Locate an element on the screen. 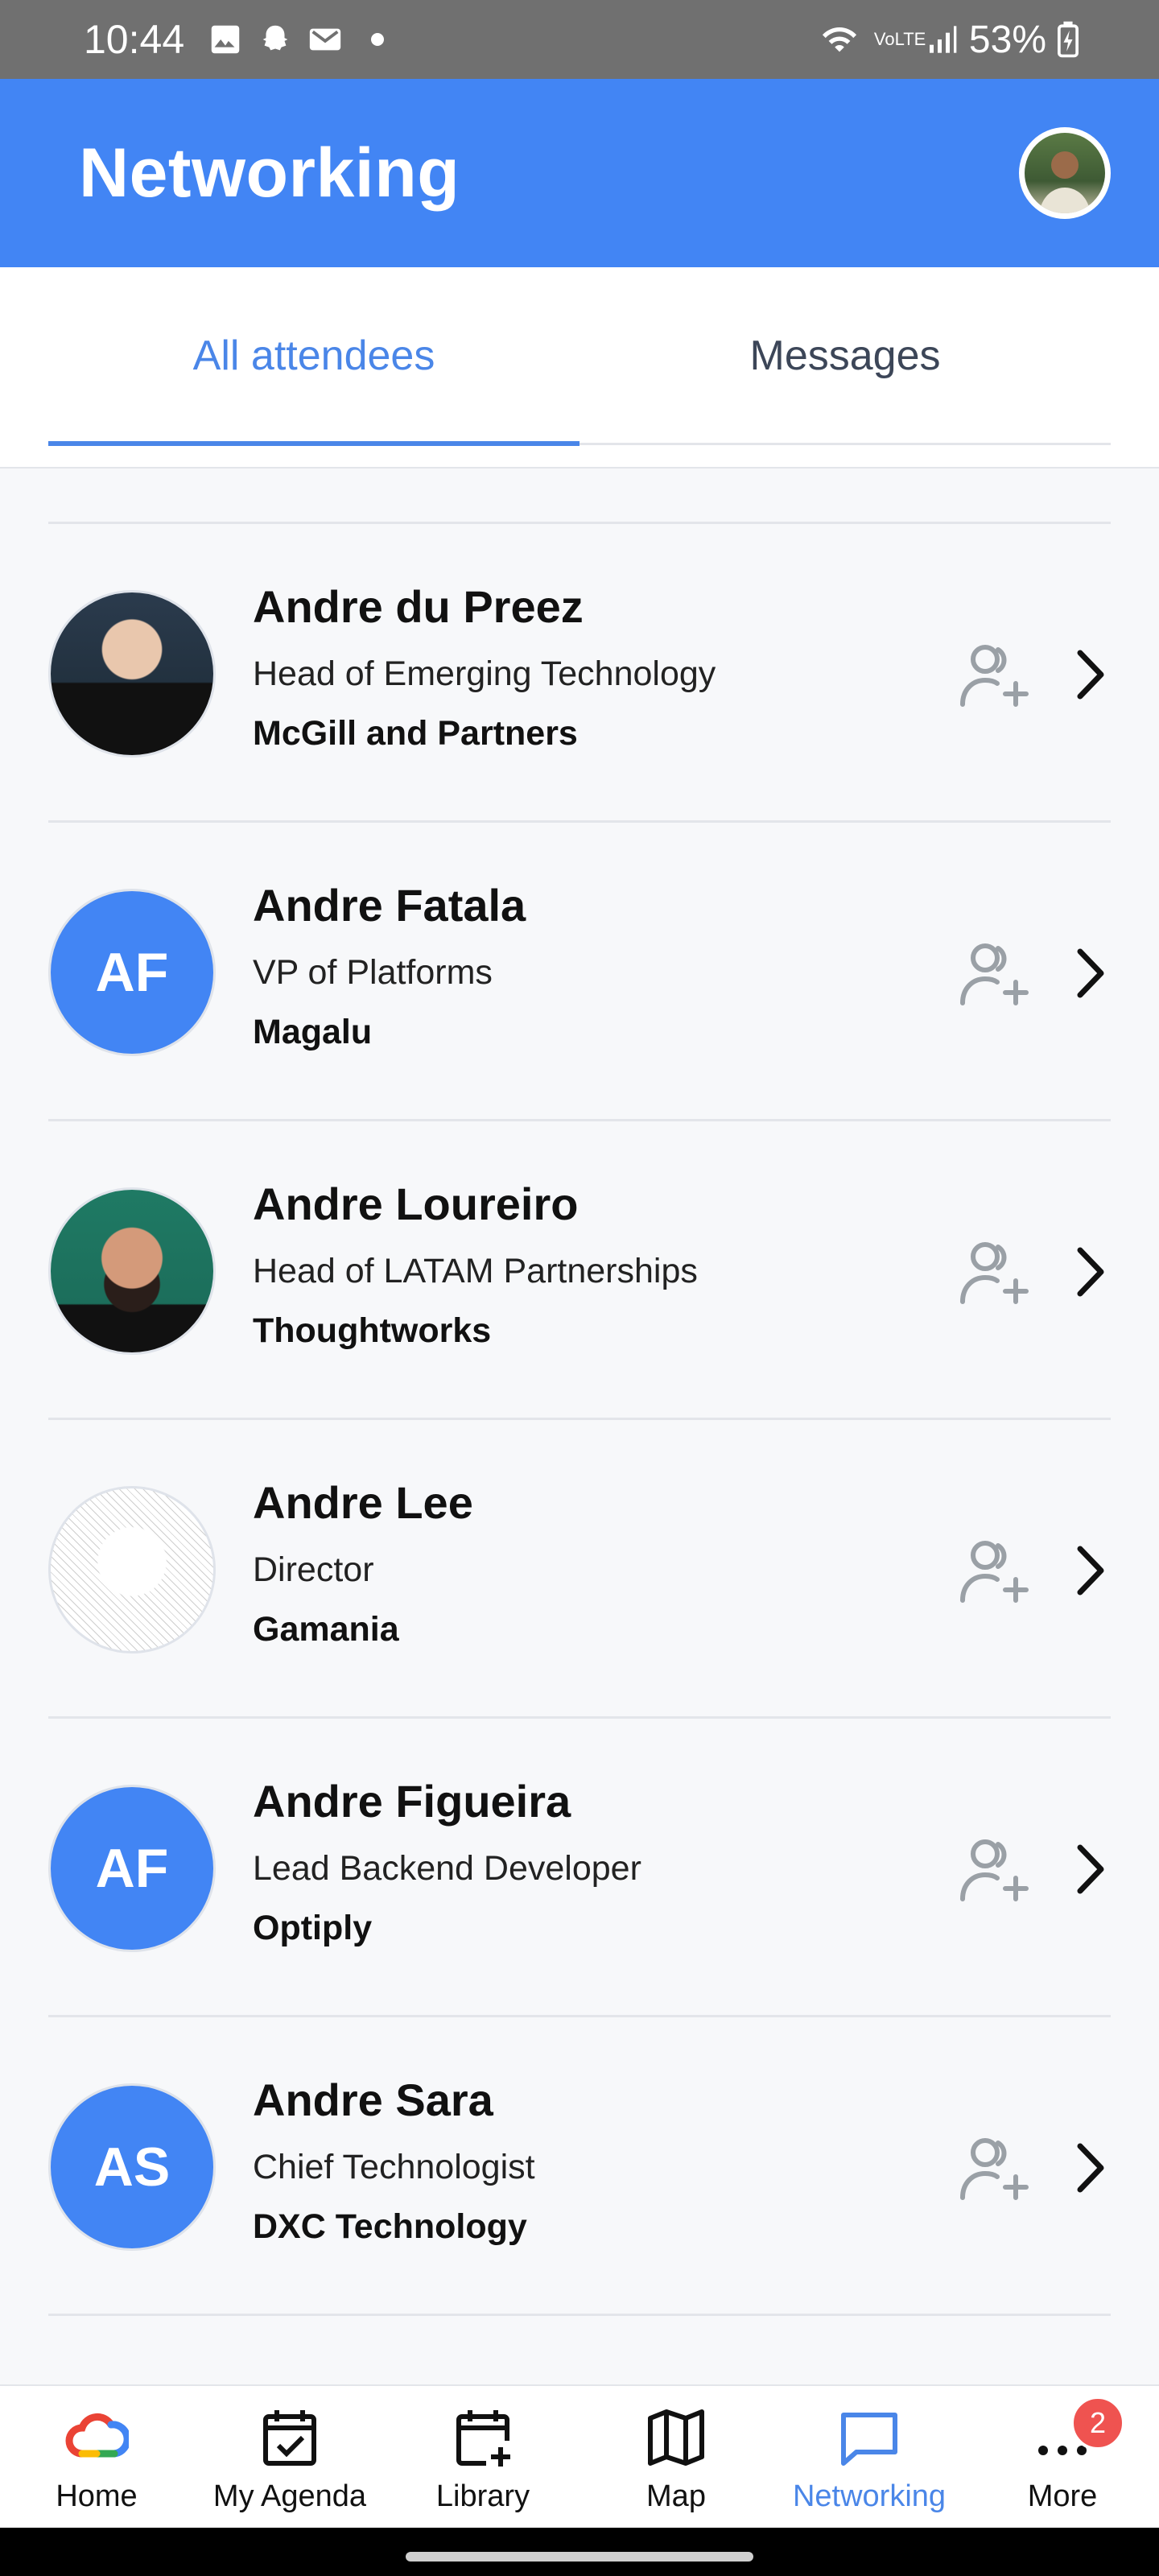 The height and width of the screenshot is (2576, 1159). attendee-title: VP of Platforms is located at coordinates (373, 972).